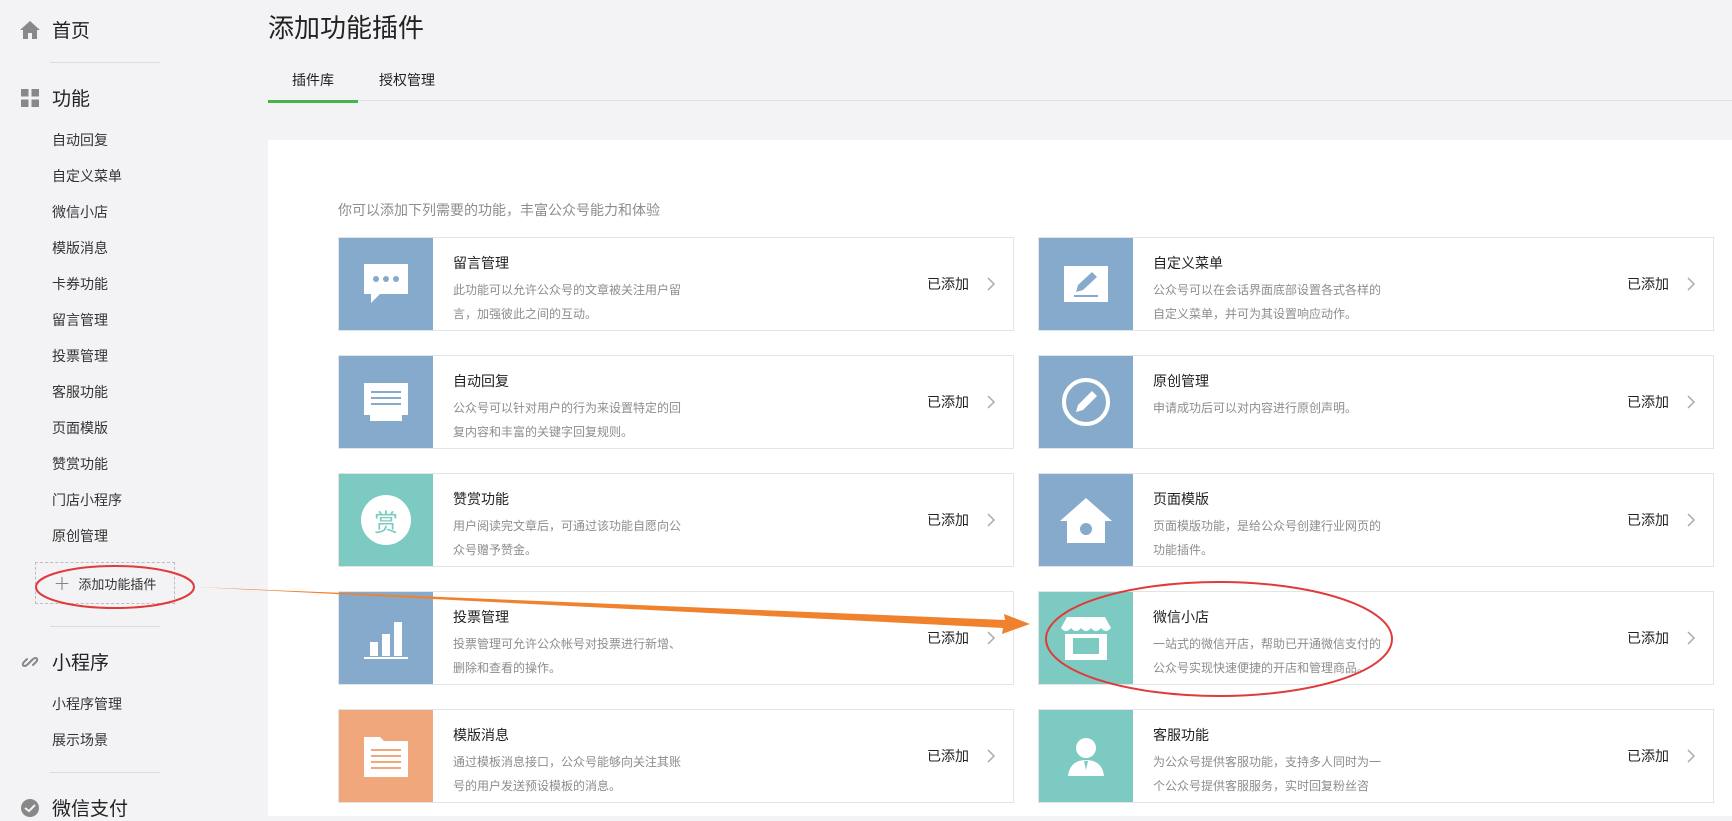  What do you see at coordinates (1267, 538) in the screenshot?
I see `plugin-desc: 页面模版功能，是给公众号创建行业网页的功能插件。` at bounding box center [1267, 538].